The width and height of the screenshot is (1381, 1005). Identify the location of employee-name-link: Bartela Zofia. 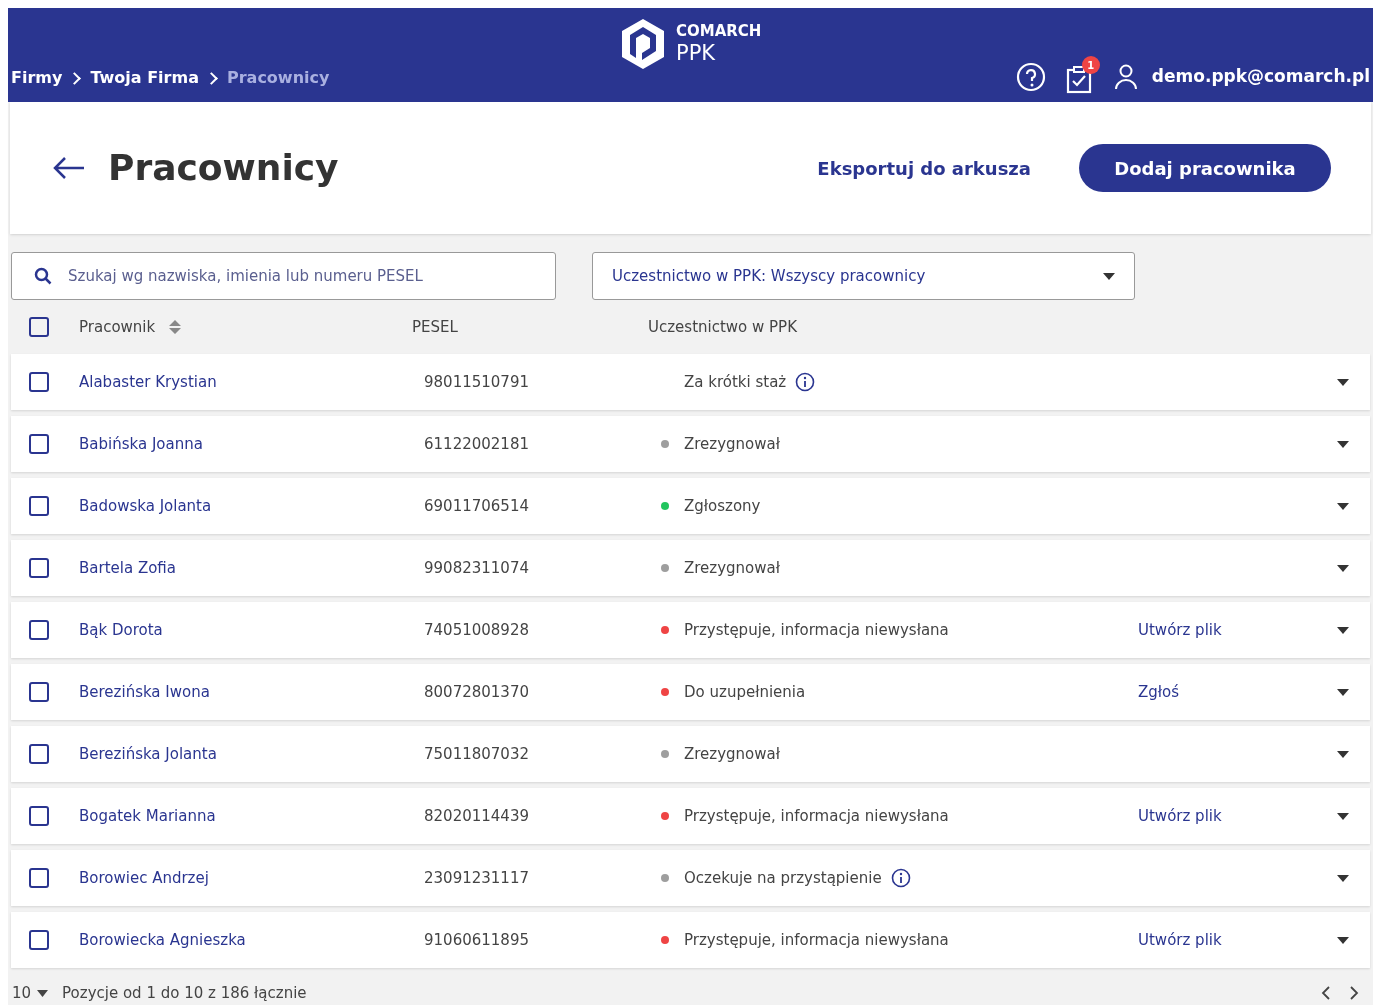
(251, 568).